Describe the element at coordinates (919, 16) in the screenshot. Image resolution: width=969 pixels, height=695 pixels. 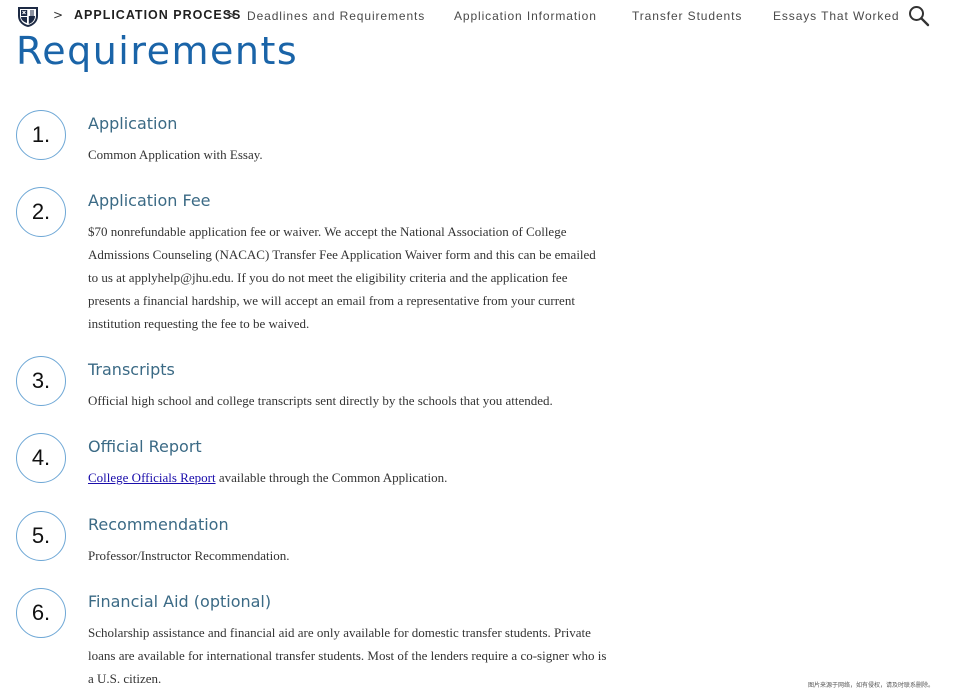
I see `search-icon` at that location.